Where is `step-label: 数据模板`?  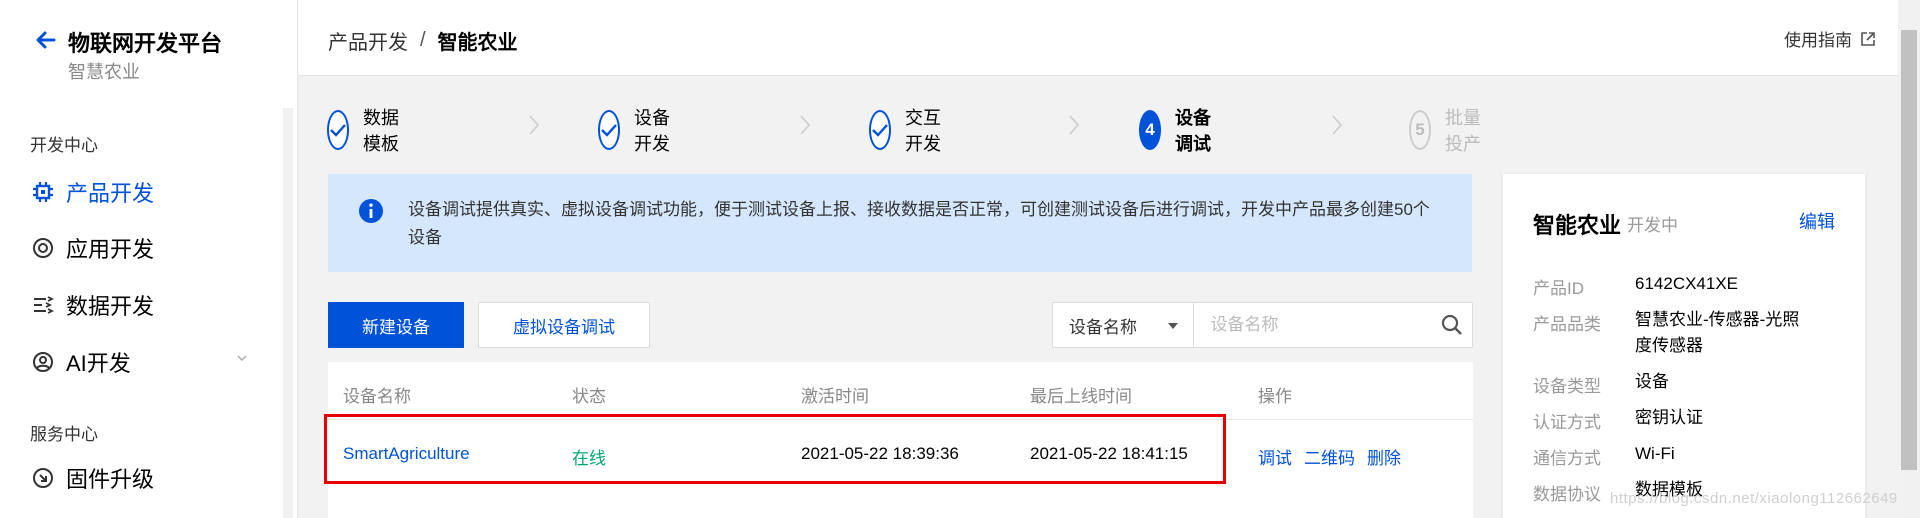
step-label: 数据模板 is located at coordinates (381, 131).